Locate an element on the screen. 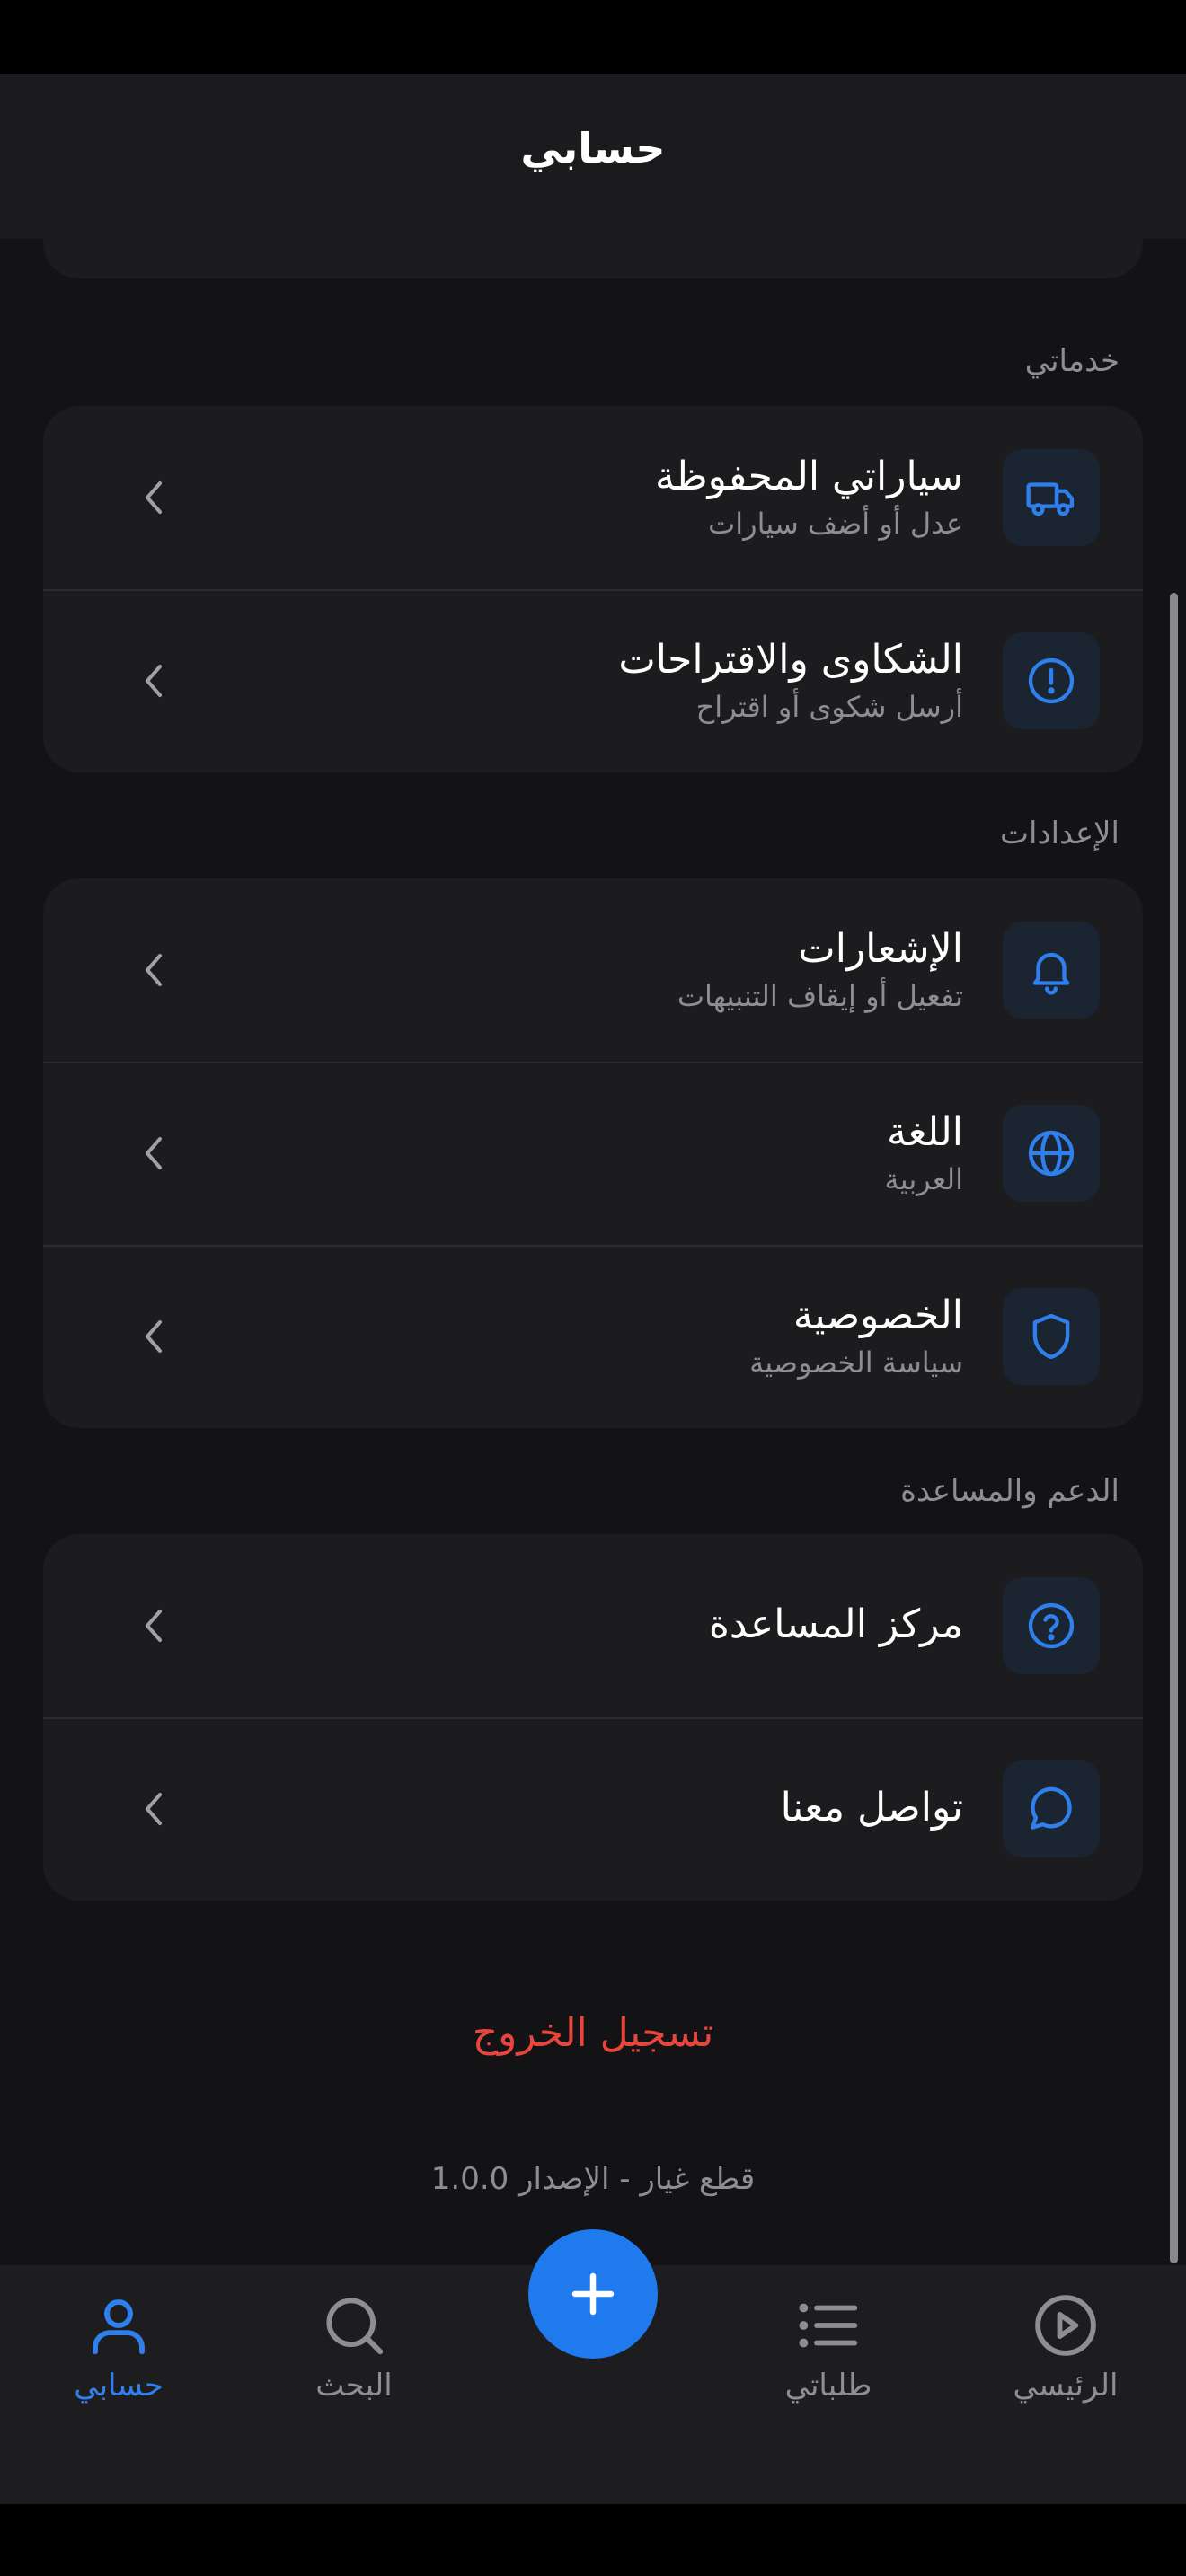 The height and width of the screenshot is (2576, 1186). message-circle-icon is located at coordinates (1051, 1808).